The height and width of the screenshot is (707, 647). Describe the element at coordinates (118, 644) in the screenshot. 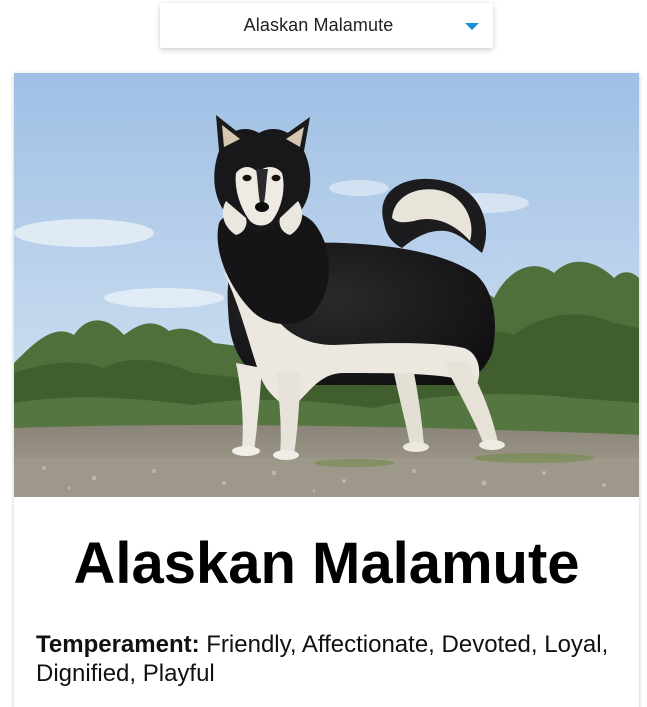

I see `temperament-label: Temperament:` at that location.